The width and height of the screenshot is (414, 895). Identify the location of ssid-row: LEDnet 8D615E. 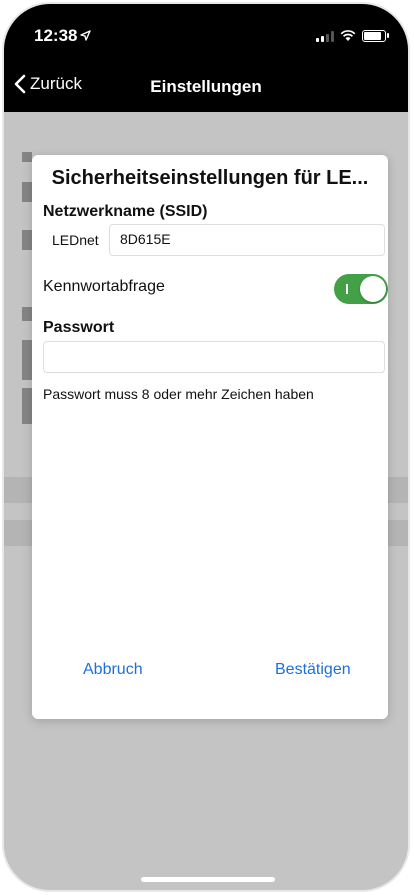
(214, 240).